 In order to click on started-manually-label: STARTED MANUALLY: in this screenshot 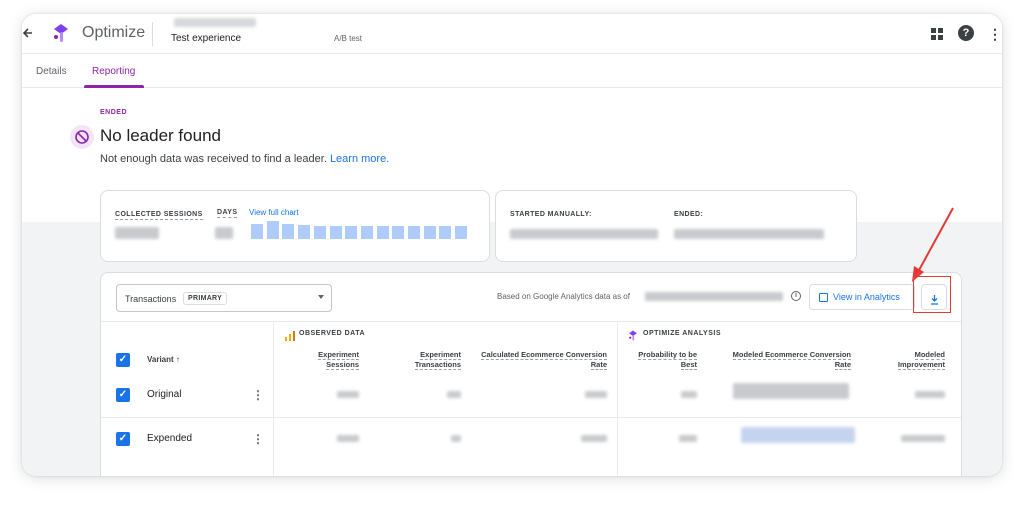, I will do `click(551, 214)`.